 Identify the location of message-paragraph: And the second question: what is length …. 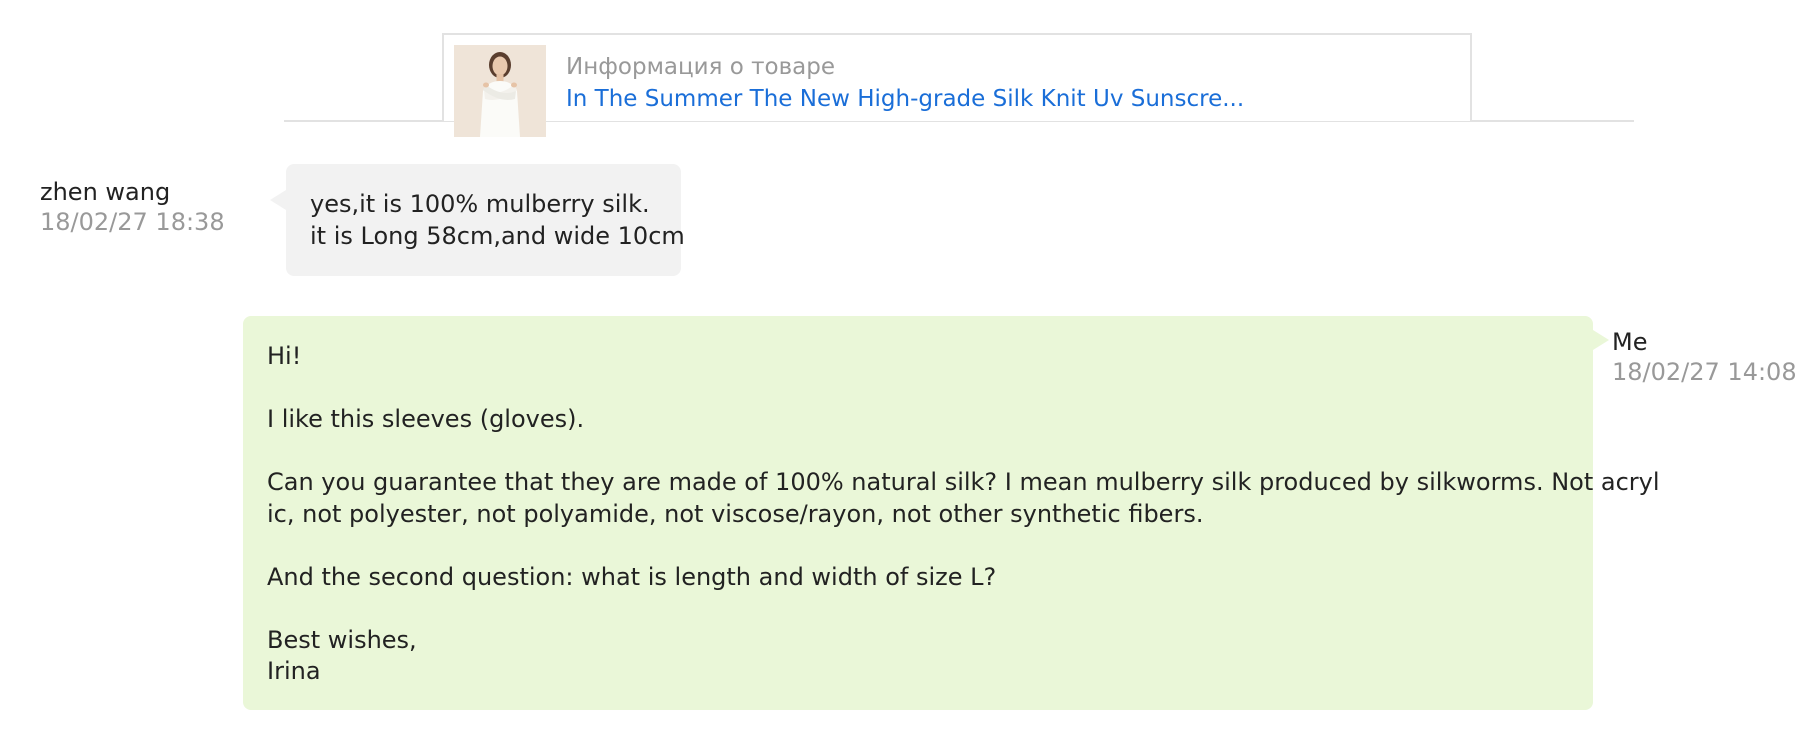
(632, 576).